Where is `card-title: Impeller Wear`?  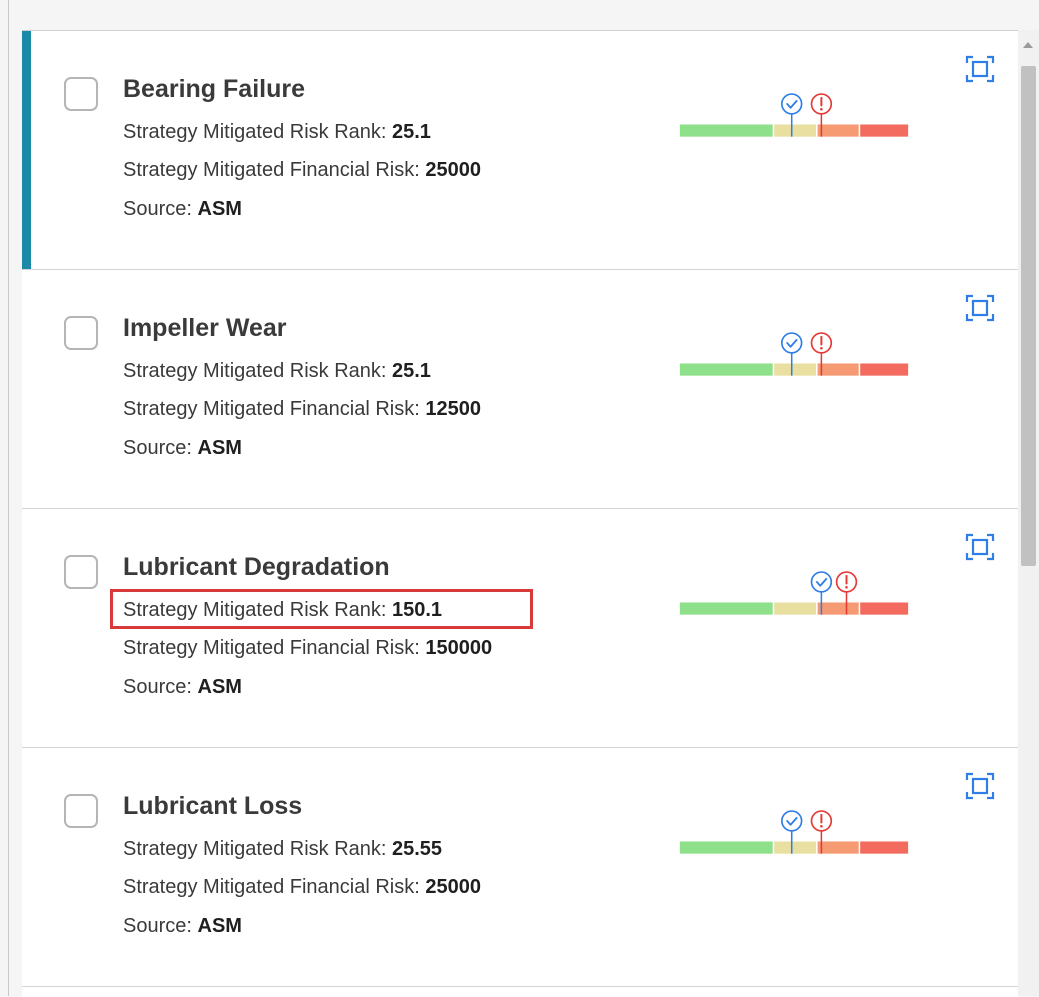 card-title: Impeller Wear is located at coordinates (205, 328).